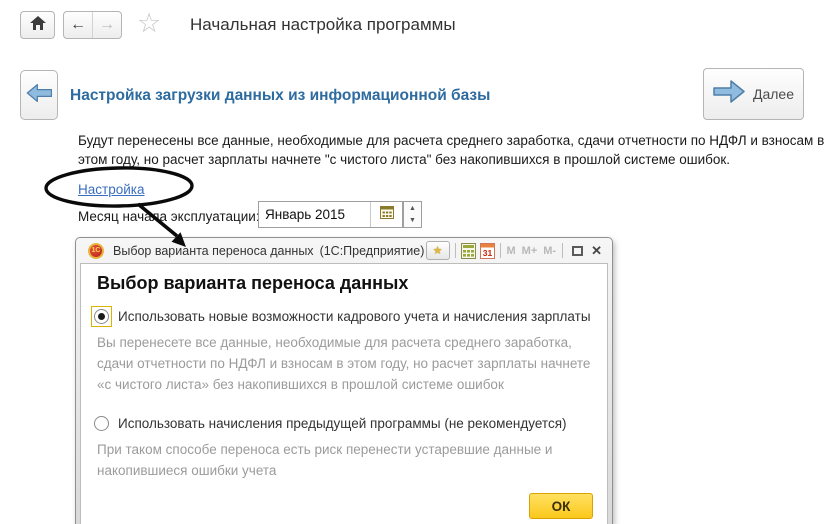 The image size is (833, 524). What do you see at coordinates (149, 23) in the screenshot?
I see `favorite-star-icon: ☆` at bounding box center [149, 23].